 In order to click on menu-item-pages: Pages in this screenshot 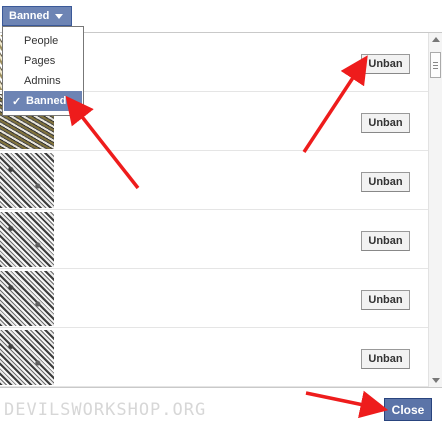, I will do `click(43, 61)`.